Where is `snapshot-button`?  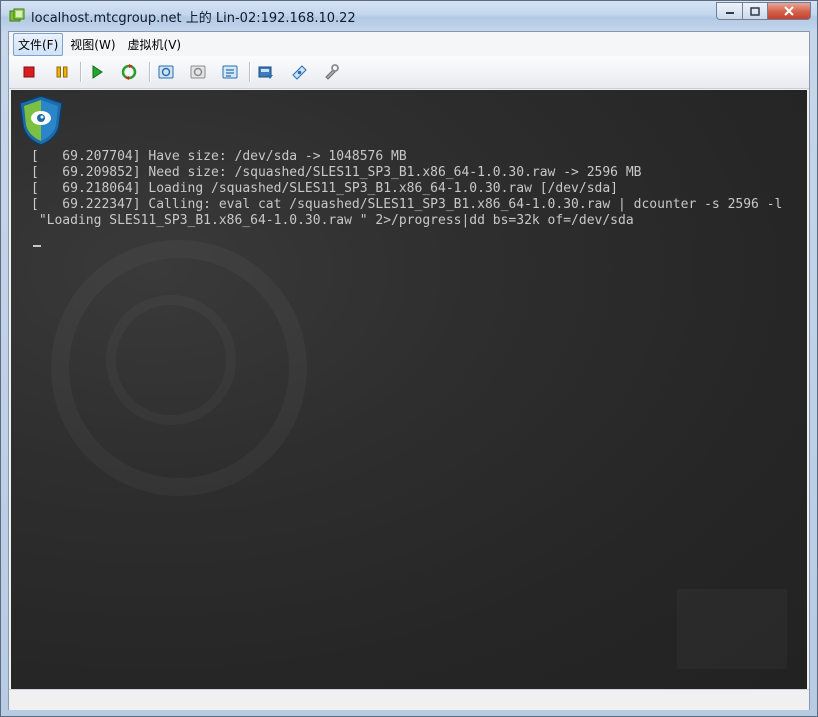 snapshot-button is located at coordinates (166, 72).